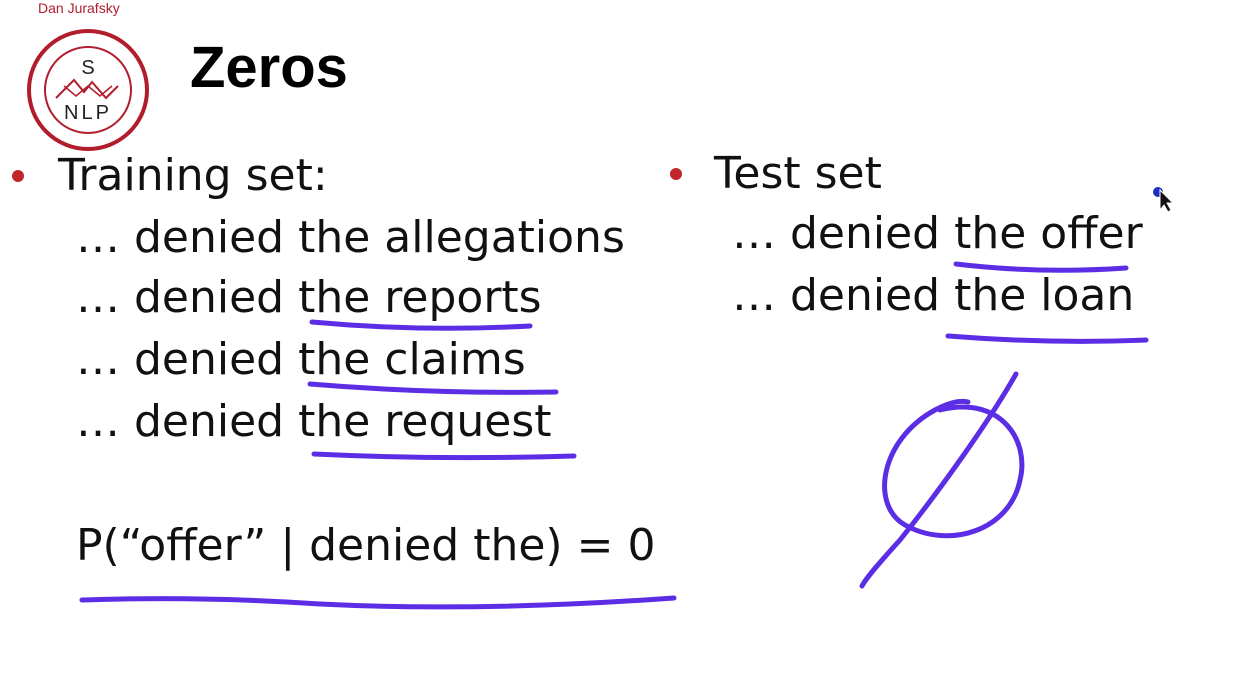 The width and height of the screenshot is (1258, 692). What do you see at coordinates (1163, 200) in the screenshot?
I see `pointer-cursor-icon` at bounding box center [1163, 200].